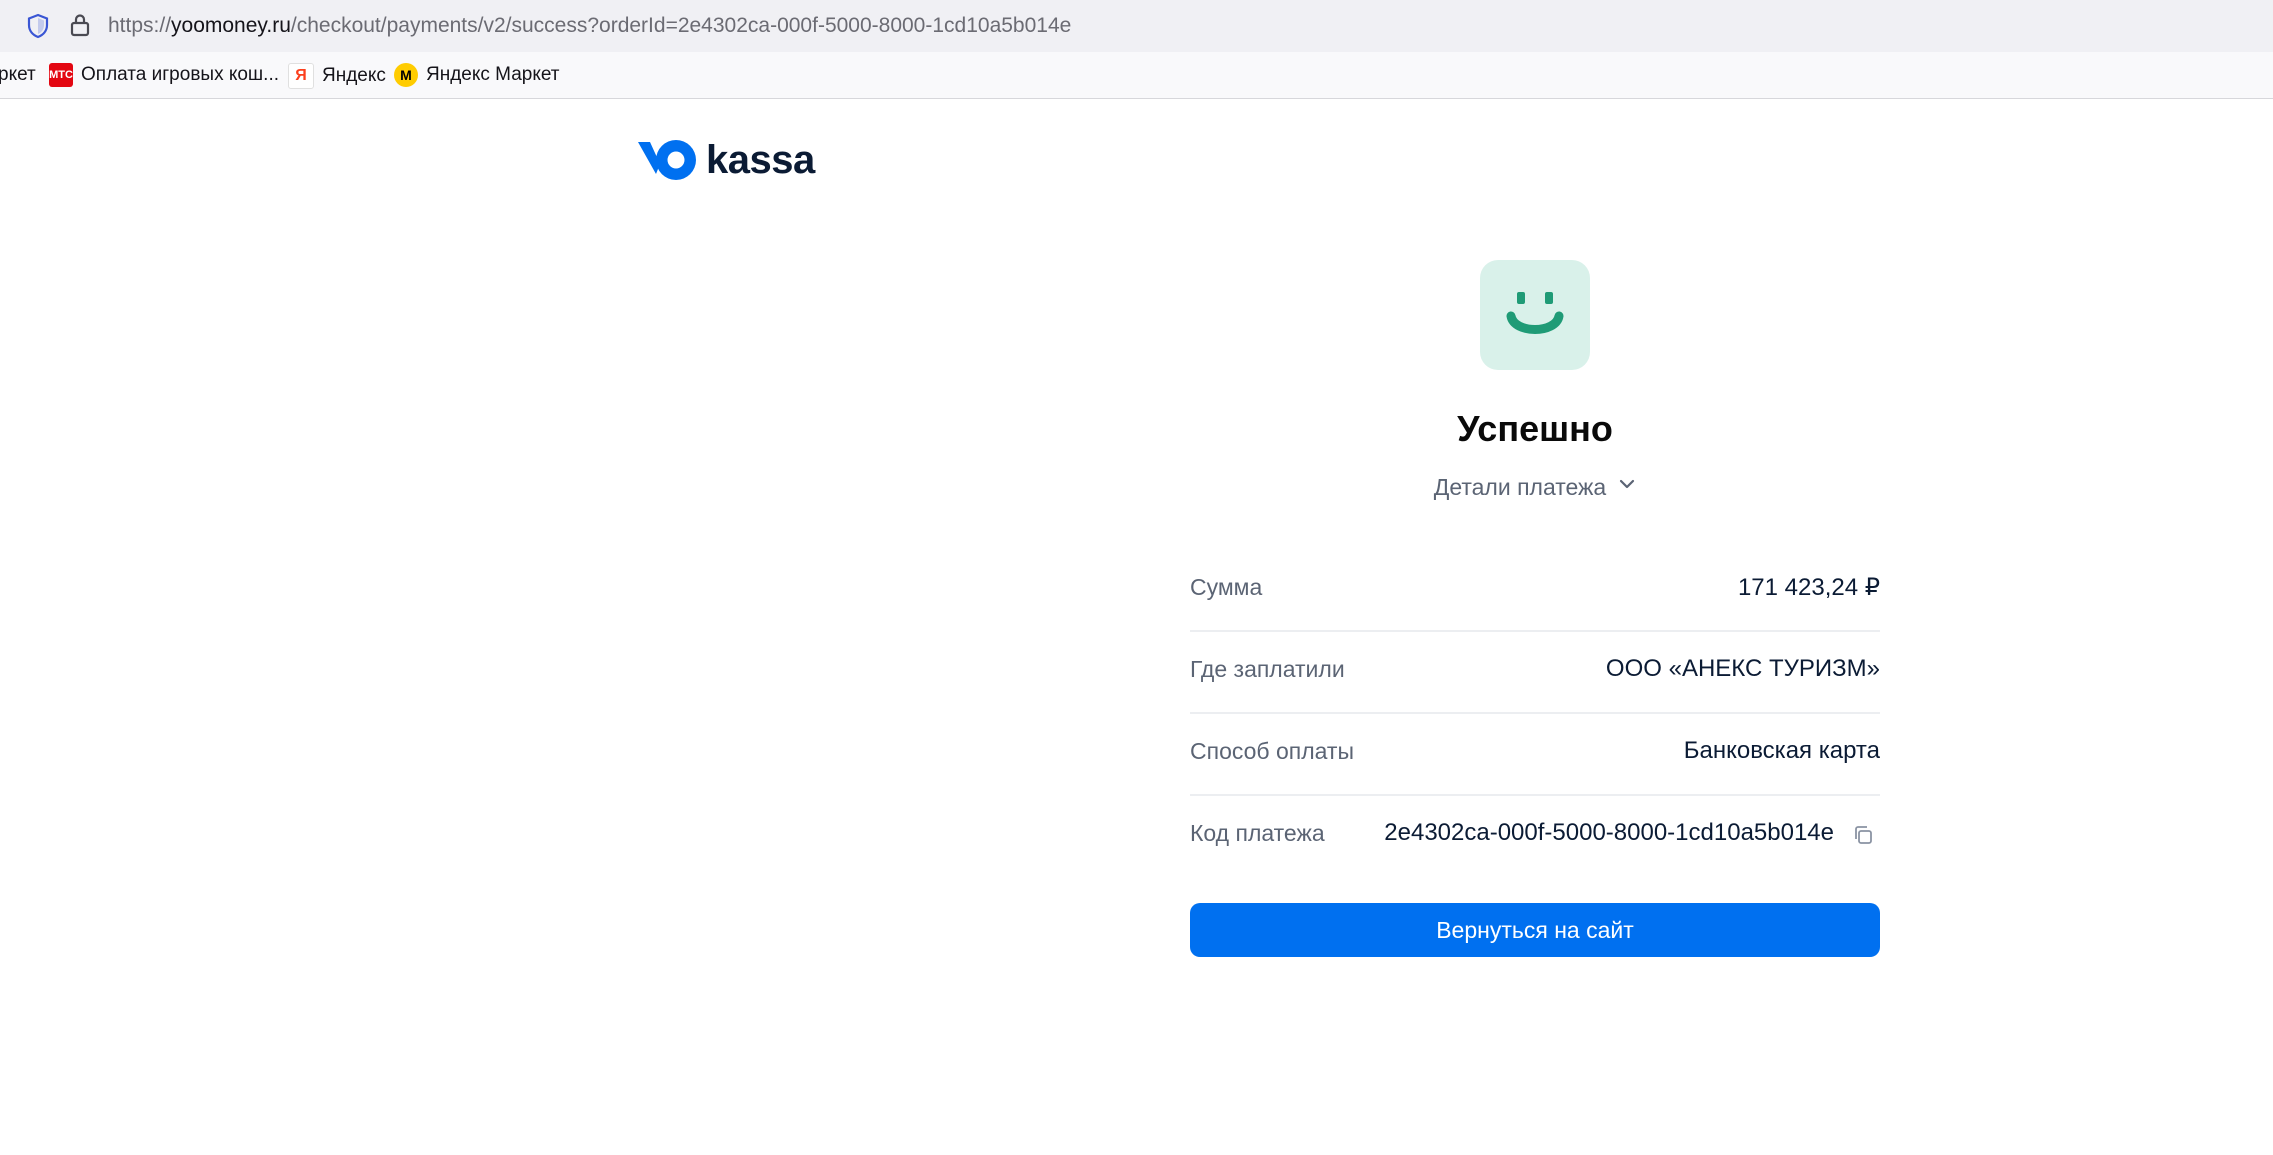 This screenshot has width=2273, height=1155. What do you see at coordinates (493, 74) in the screenshot?
I see `bookmark-label: Яндекс Маркет` at bounding box center [493, 74].